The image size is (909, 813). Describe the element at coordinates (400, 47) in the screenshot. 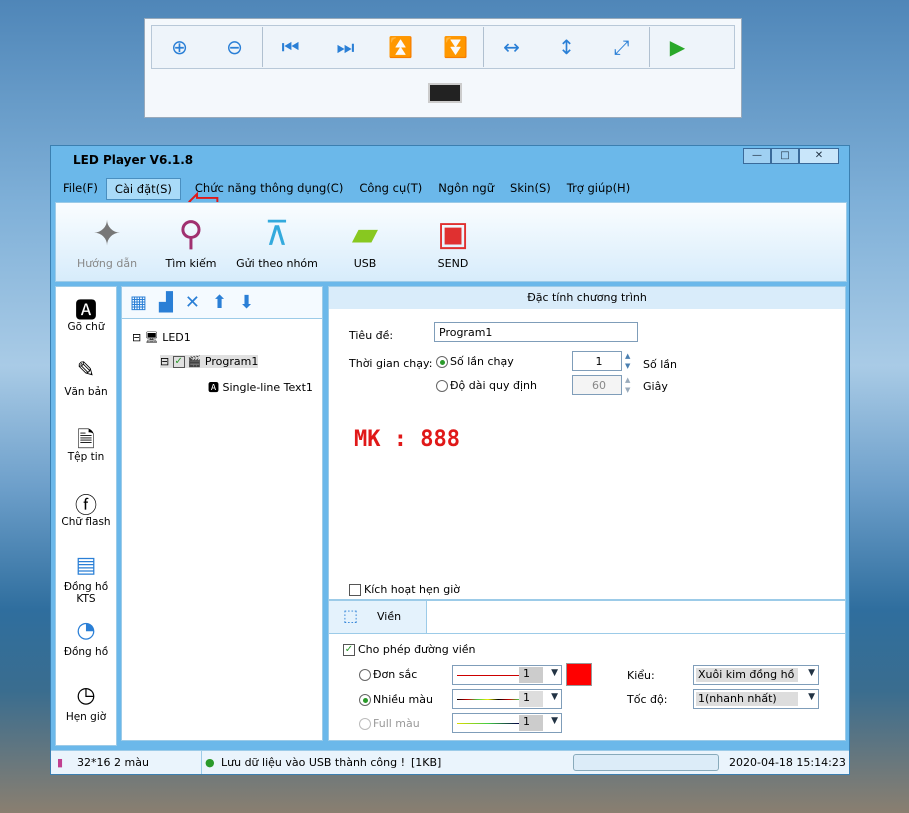

I see `move-top-icon: ⏫` at that location.